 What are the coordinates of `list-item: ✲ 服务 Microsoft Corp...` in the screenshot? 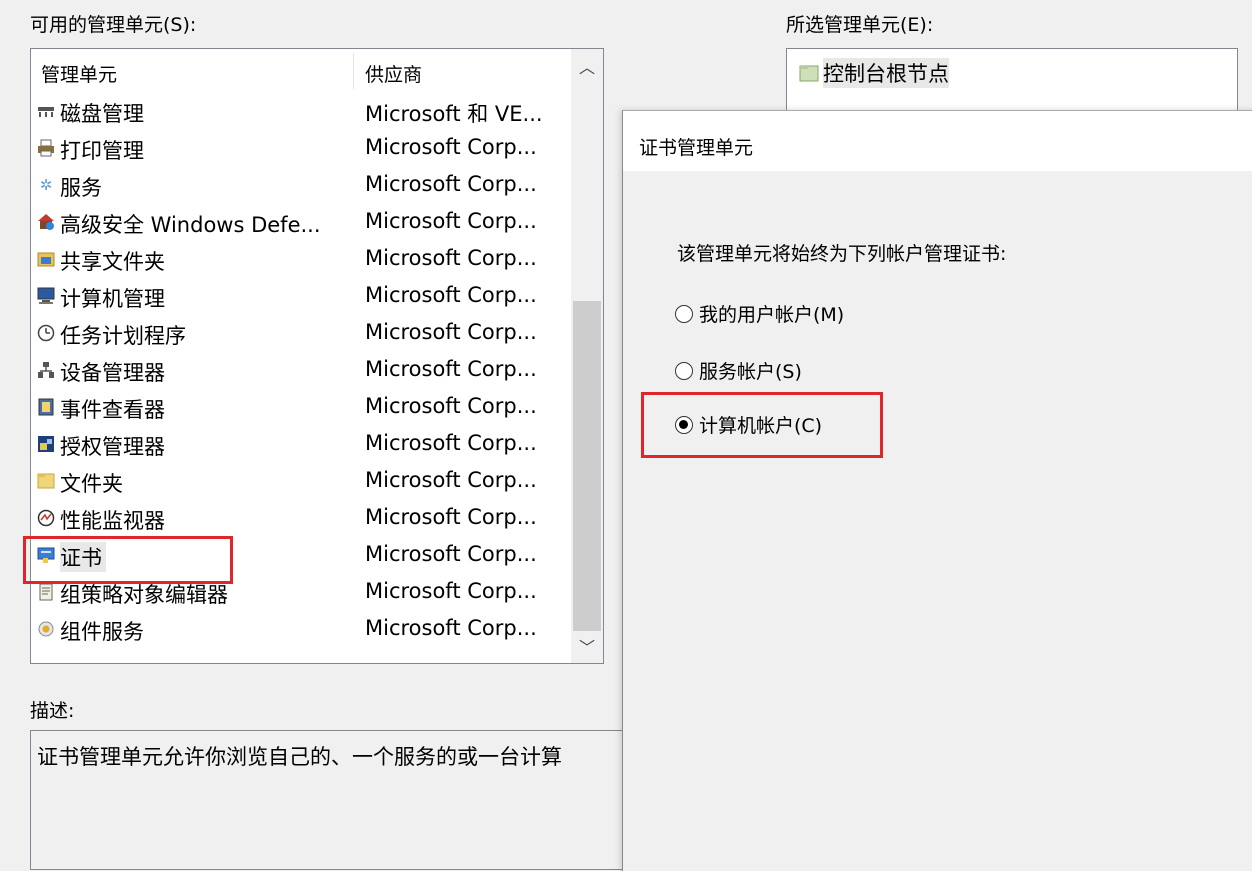 It's located at (301, 185).